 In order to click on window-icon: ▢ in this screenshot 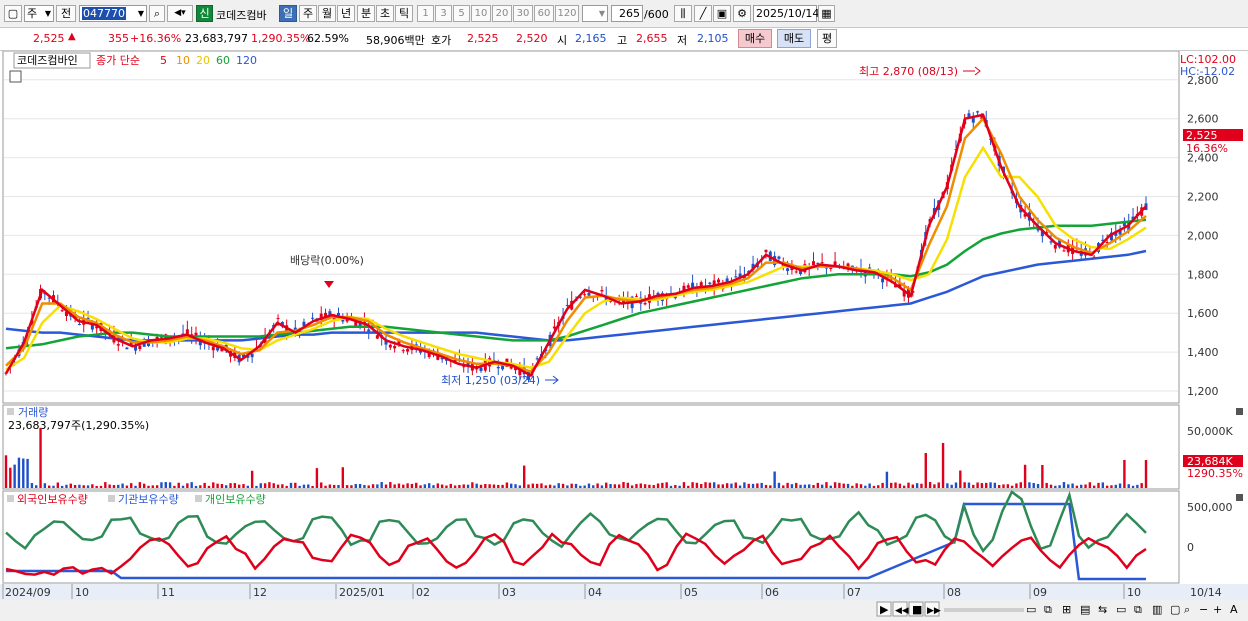, I will do `click(13, 13)`.